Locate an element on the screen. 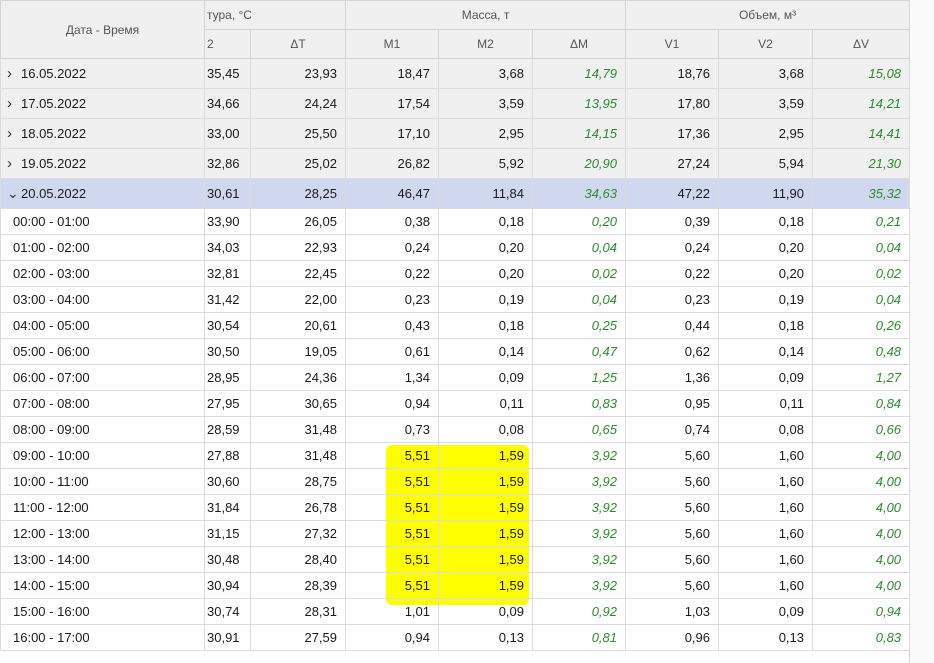 The width and height of the screenshot is (934, 663). cell-value: 0,13 is located at coordinates (511, 637).